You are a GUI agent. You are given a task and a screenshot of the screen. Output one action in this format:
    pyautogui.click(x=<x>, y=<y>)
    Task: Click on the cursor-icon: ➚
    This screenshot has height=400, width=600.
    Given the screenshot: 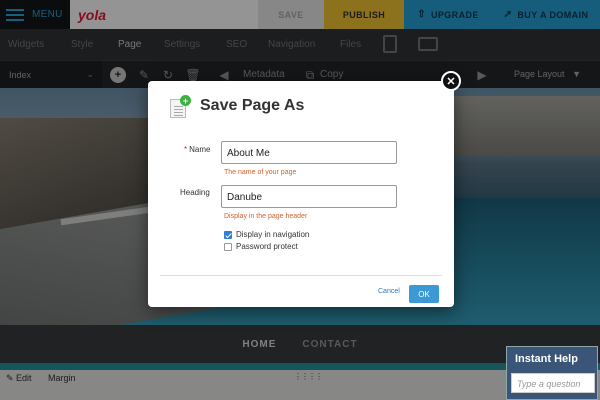 What is the action you would take?
    pyautogui.click(x=508, y=14)
    